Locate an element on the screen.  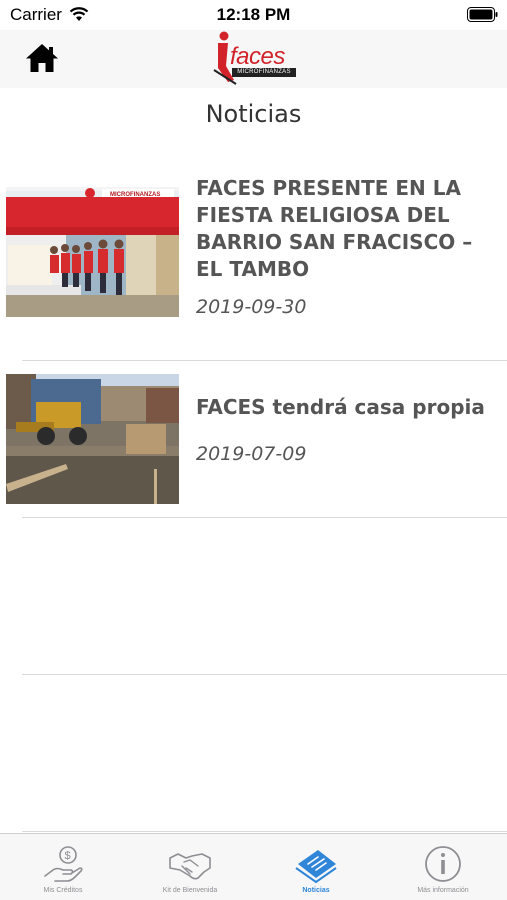
page-title: Noticias is located at coordinates (253, 114).